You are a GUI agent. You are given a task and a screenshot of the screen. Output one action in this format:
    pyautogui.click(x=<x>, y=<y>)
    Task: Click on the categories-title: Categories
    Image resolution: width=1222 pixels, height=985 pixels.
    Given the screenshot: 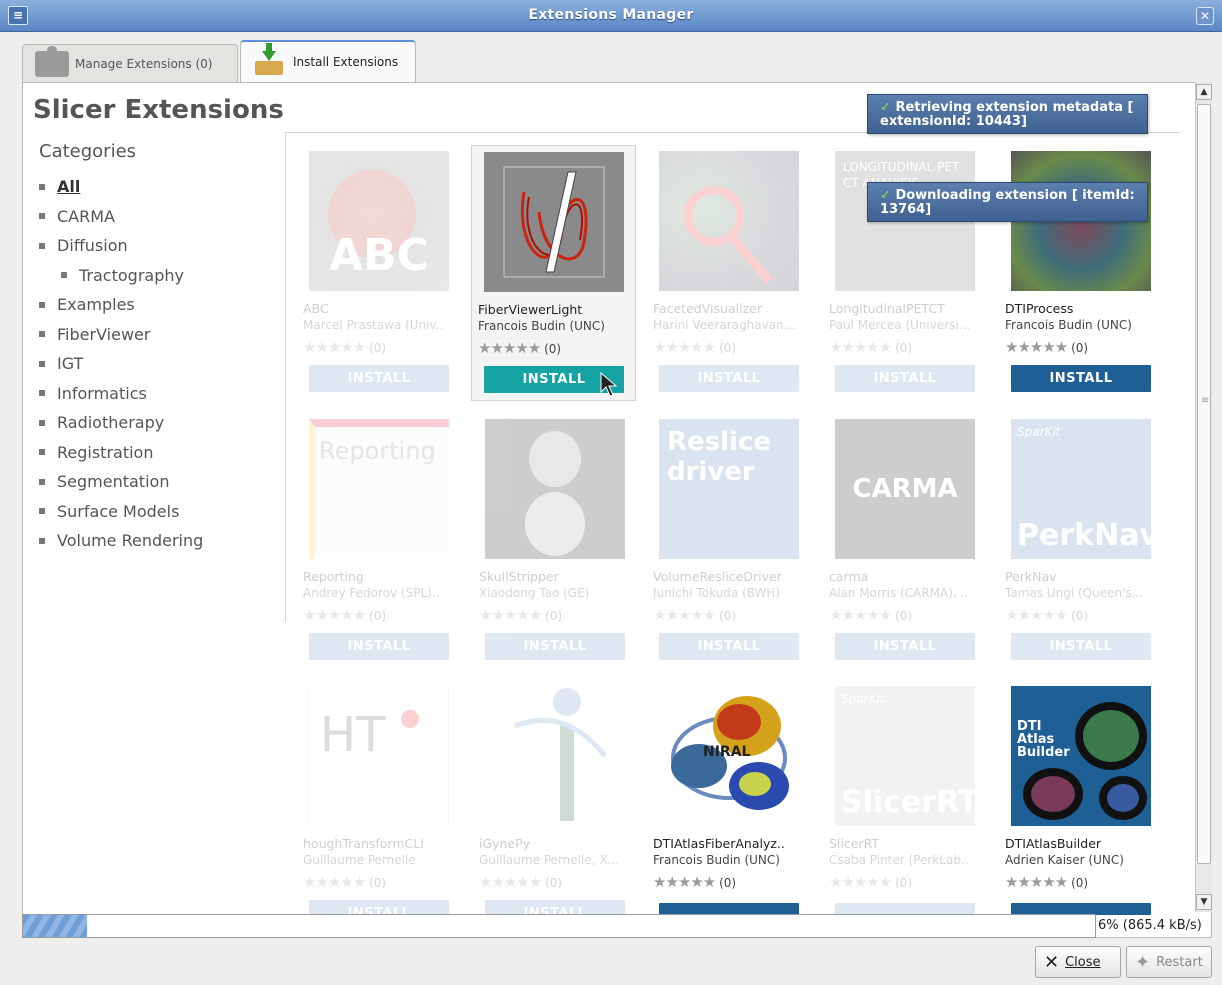 What is the action you would take?
    pyautogui.click(x=88, y=151)
    